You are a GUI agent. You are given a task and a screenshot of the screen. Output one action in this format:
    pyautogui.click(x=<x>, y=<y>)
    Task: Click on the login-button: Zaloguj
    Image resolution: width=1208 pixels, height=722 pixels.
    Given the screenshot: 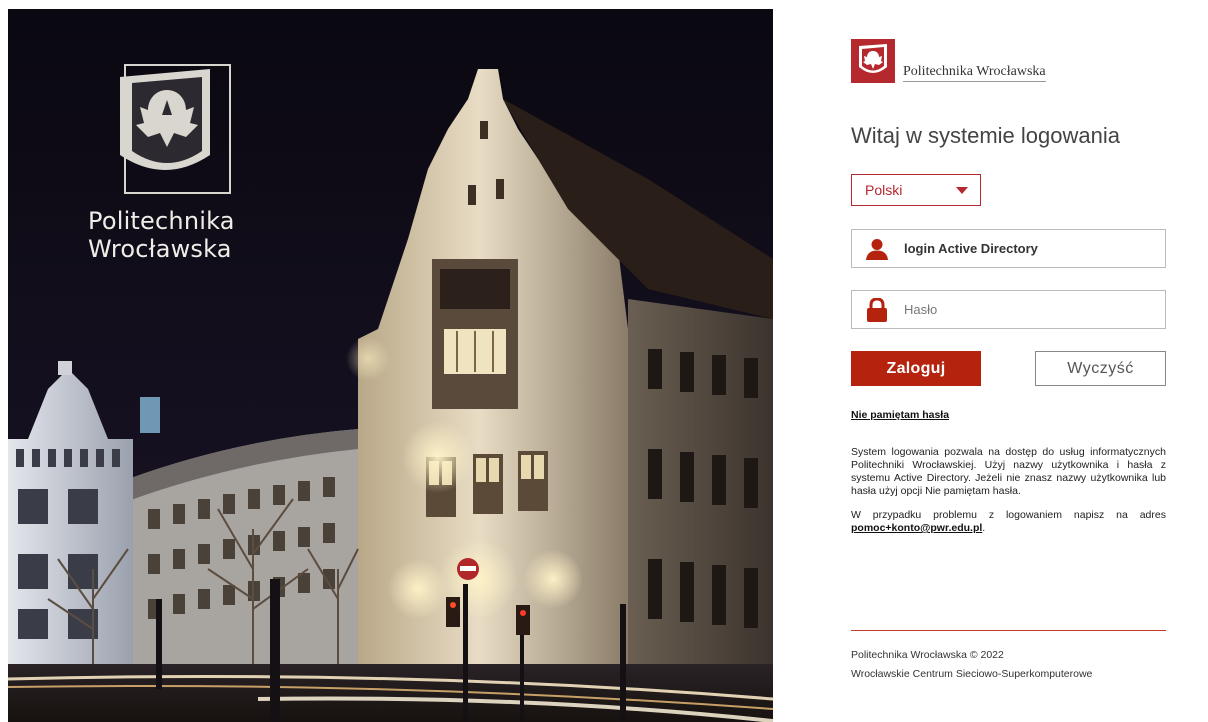 What is the action you would take?
    pyautogui.click(x=916, y=368)
    